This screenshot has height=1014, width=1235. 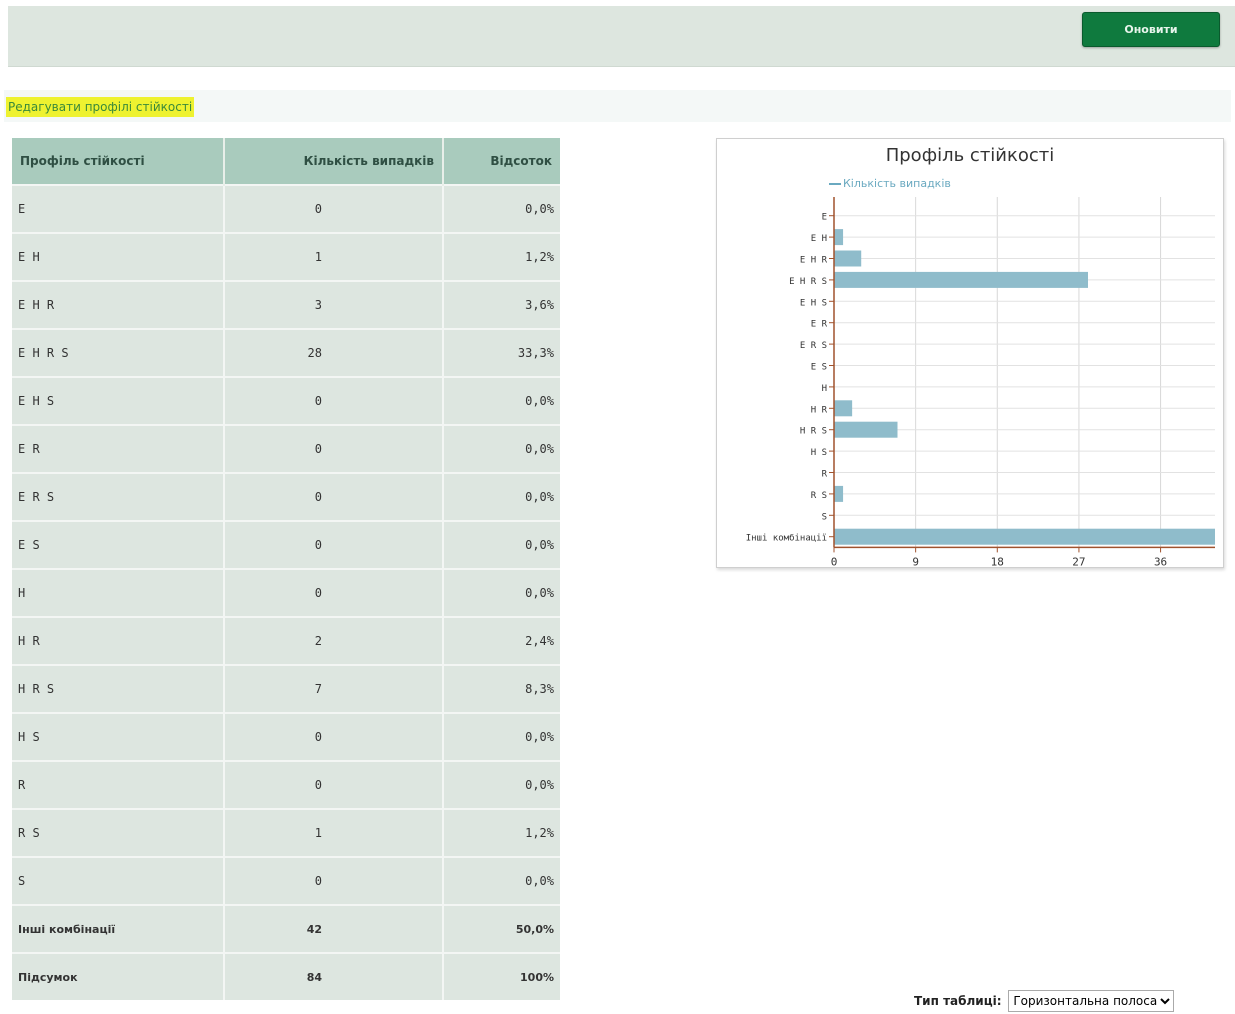 I want to click on profile-cell: R S, so click(x=118, y=832).